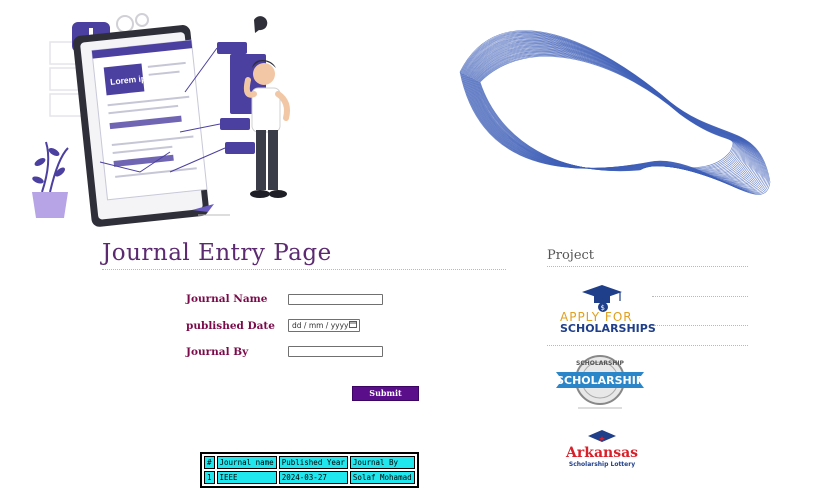 This screenshot has width=815, height=488. I want to click on page-title: Journal Entry Page, so click(304, 255).